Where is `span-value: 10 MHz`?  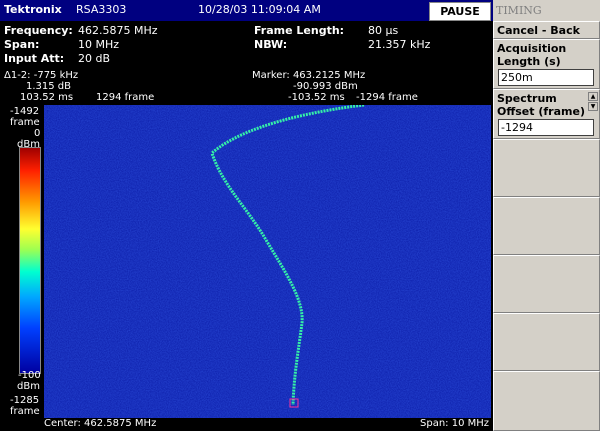
span-value: 10 MHz is located at coordinates (99, 44).